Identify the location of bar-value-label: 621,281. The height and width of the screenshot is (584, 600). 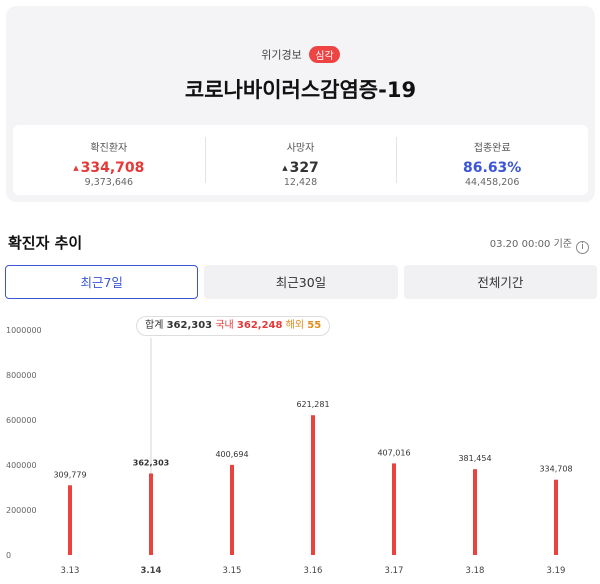
(312, 404).